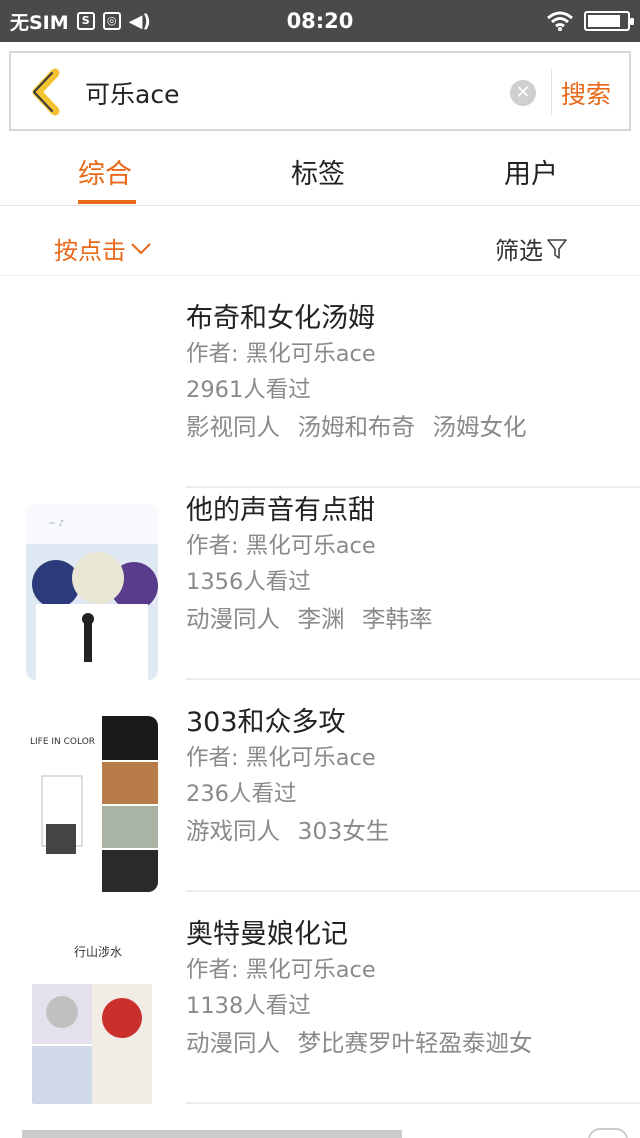 This screenshot has height=1138, width=640. Describe the element at coordinates (248, 582) in the screenshot. I see `result-views: 1356人看过` at that location.